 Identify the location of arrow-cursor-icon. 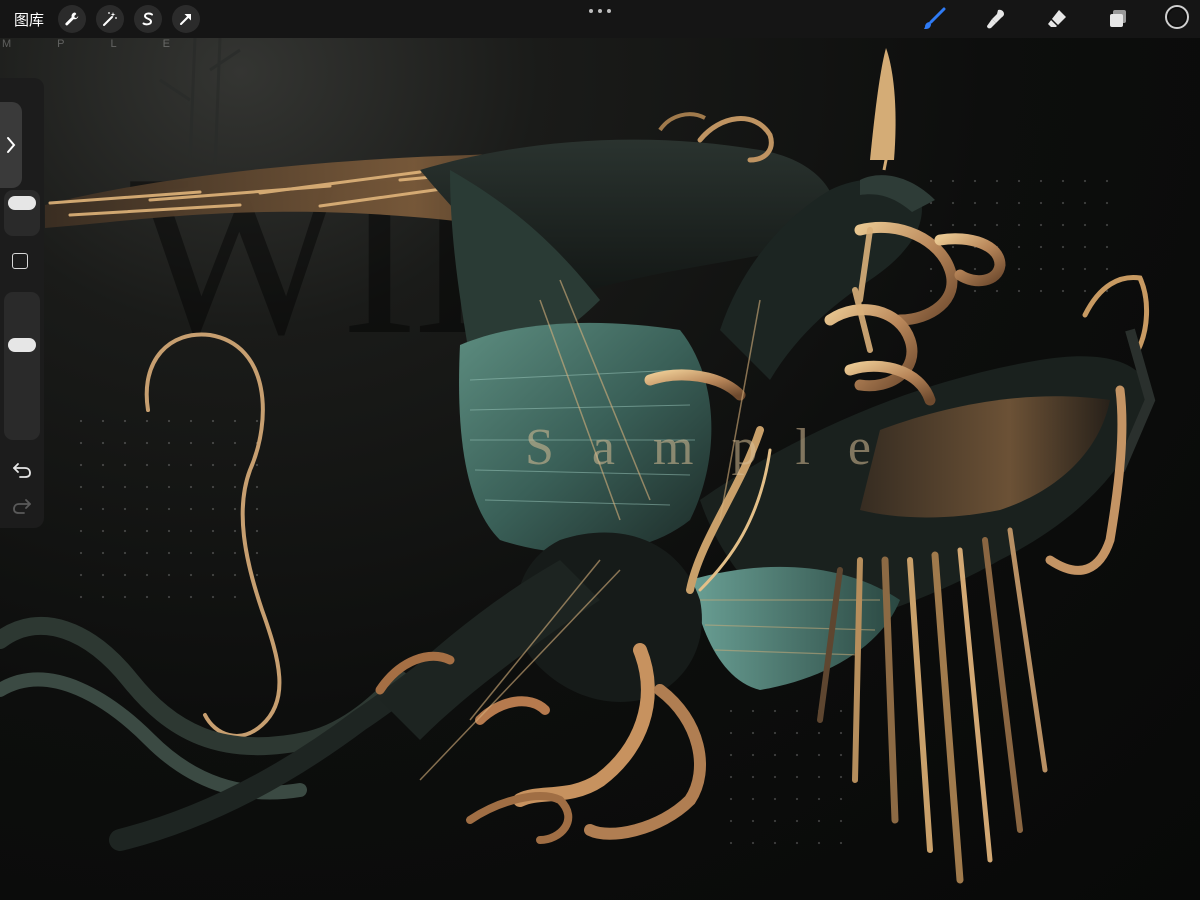
(186, 19).